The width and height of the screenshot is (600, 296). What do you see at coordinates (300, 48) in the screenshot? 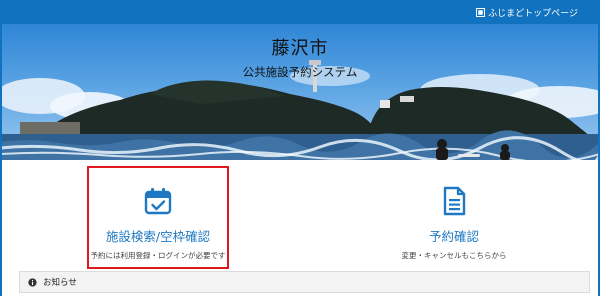
I see `city-name: 藤沢市` at bounding box center [300, 48].